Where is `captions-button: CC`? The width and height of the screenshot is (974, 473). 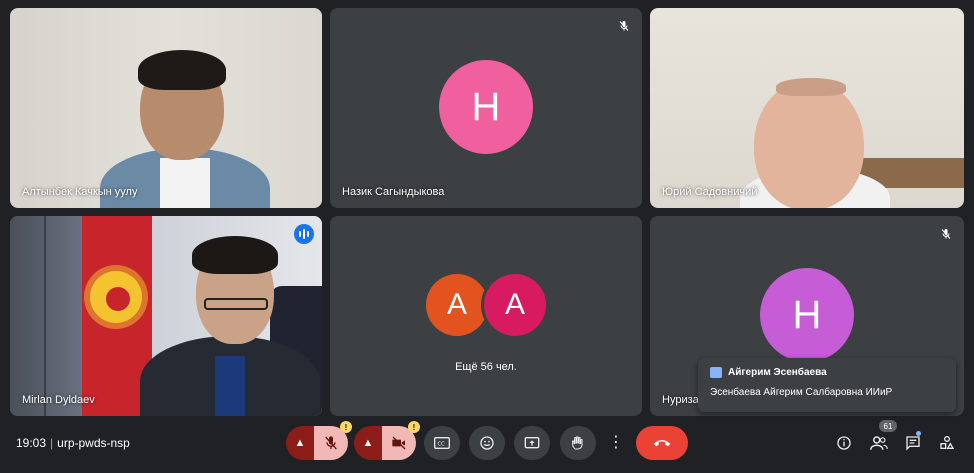
captions-button: CC is located at coordinates (442, 443).